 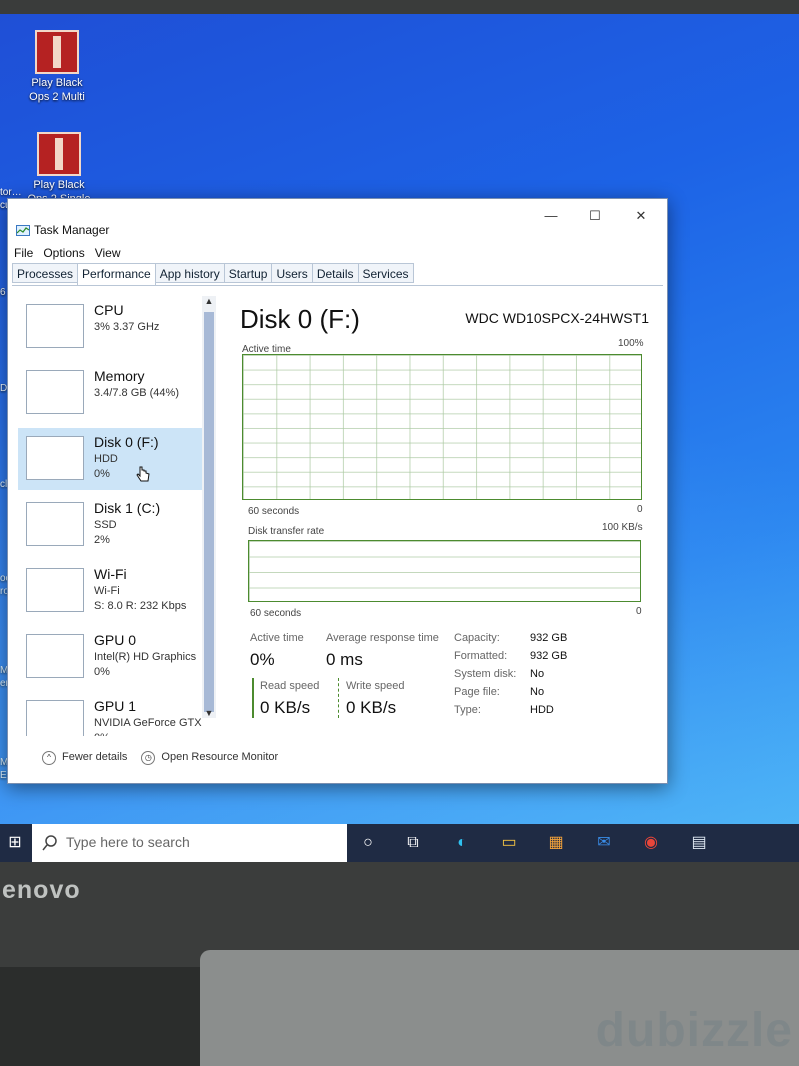 What do you see at coordinates (335, 273) in the screenshot?
I see `tab-details: Details` at bounding box center [335, 273].